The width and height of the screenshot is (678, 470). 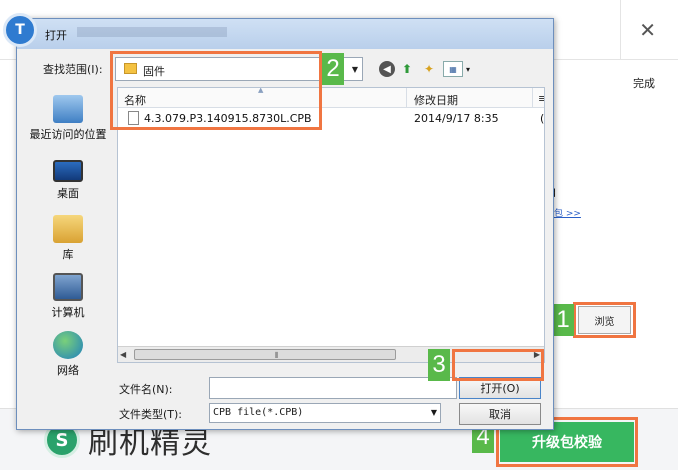 What do you see at coordinates (68, 229) in the screenshot?
I see `library-icon` at bounding box center [68, 229].